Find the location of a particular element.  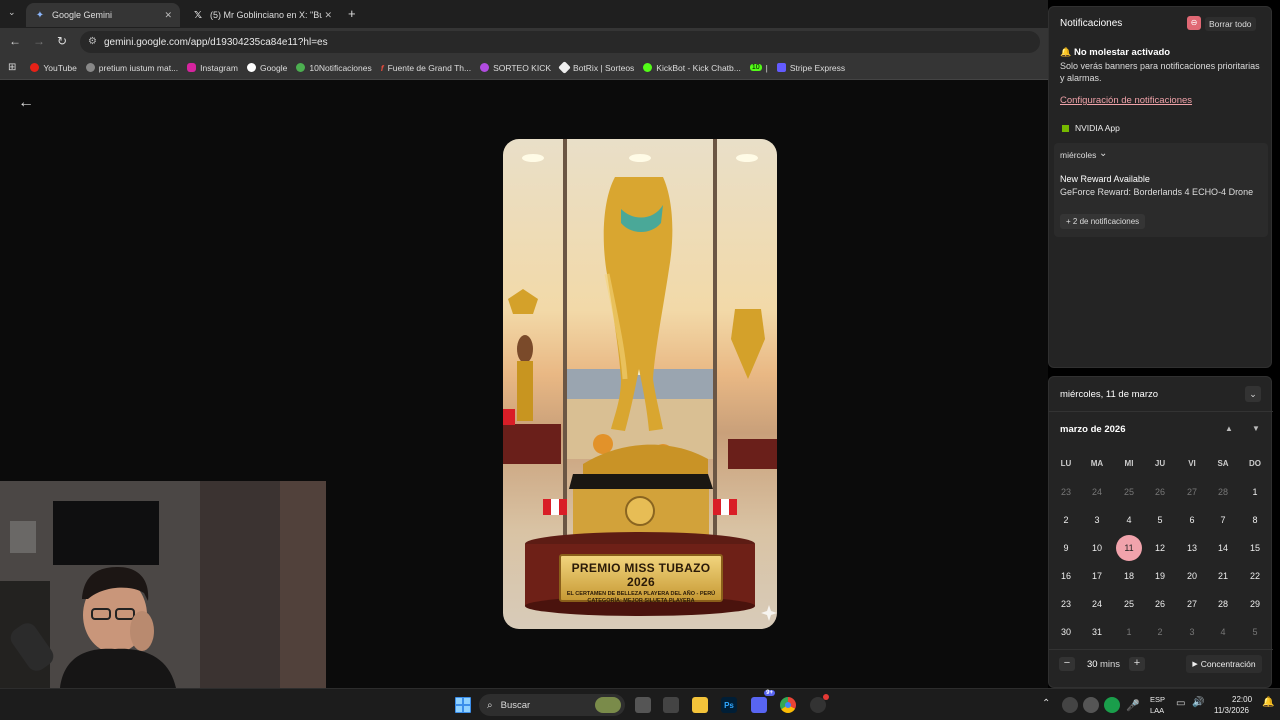

calendar-day: 12 is located at coordinates (1160, 548).